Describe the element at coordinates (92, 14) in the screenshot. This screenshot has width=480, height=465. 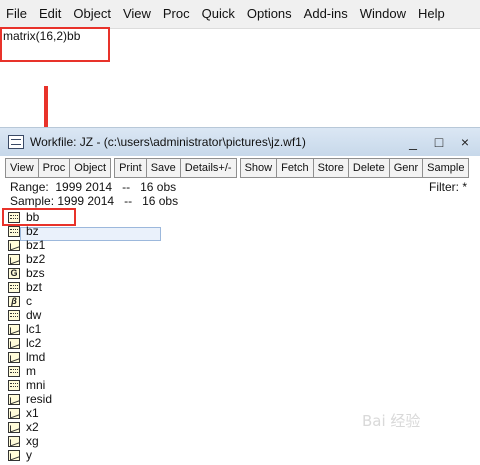
I see `menu-object: Object` at that location.